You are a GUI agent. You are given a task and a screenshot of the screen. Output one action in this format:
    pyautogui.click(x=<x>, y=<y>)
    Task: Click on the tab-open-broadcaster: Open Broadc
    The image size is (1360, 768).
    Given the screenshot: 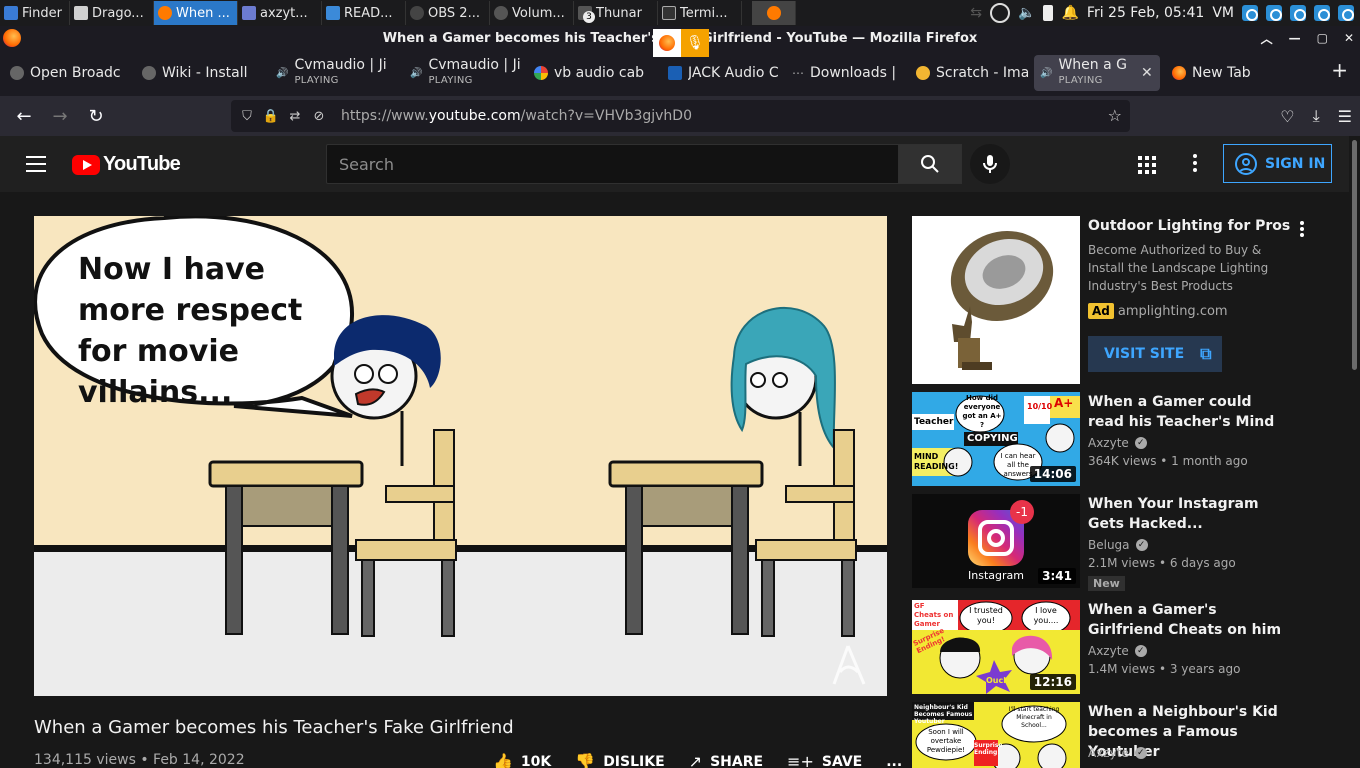 What is the action you would take?
    pyautogui.click(x=70, y=73)
    